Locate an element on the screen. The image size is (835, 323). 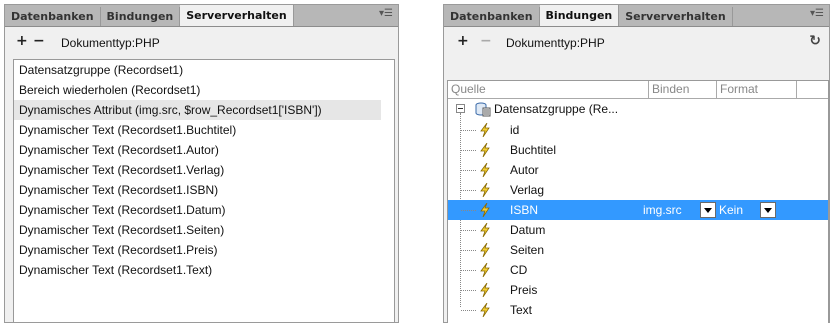
server-behavior-item: Dynamischer Text (Recordset1.ISBN) is located at coordinates (204, 190).